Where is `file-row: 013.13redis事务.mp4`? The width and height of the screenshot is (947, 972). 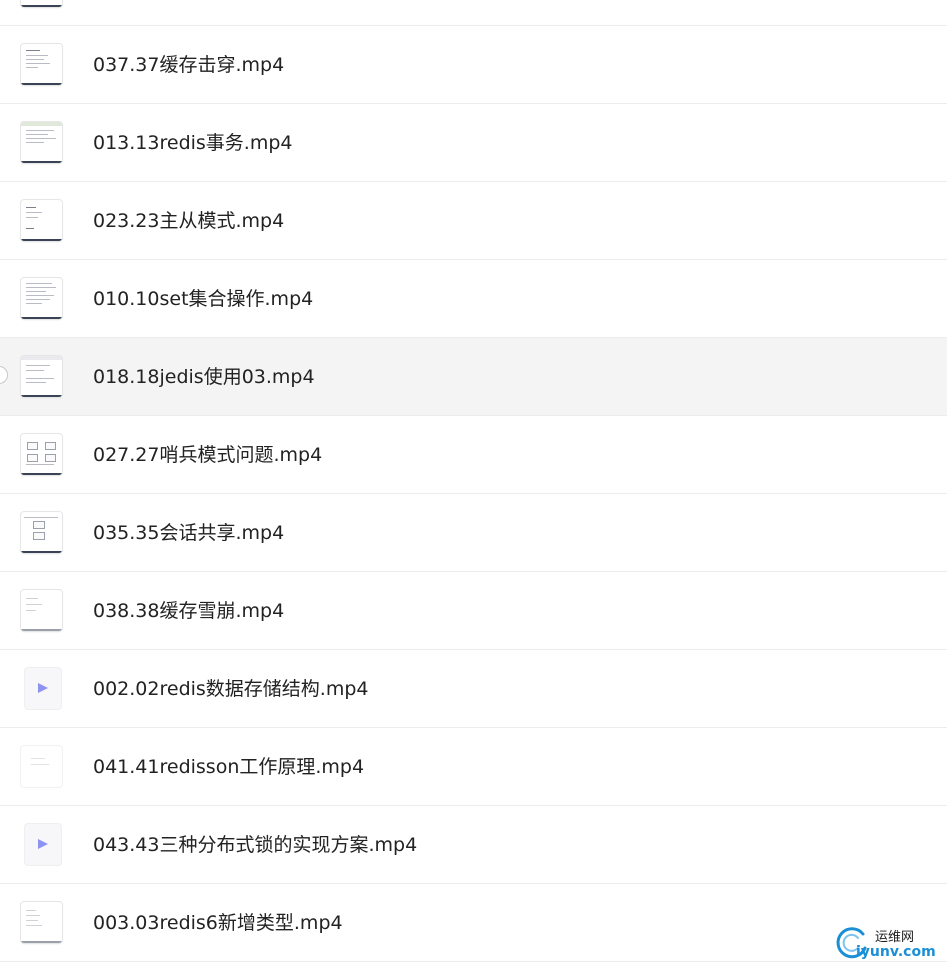
file-row: 013.13redis事务.mp4 is located at coordinates (473, 143).